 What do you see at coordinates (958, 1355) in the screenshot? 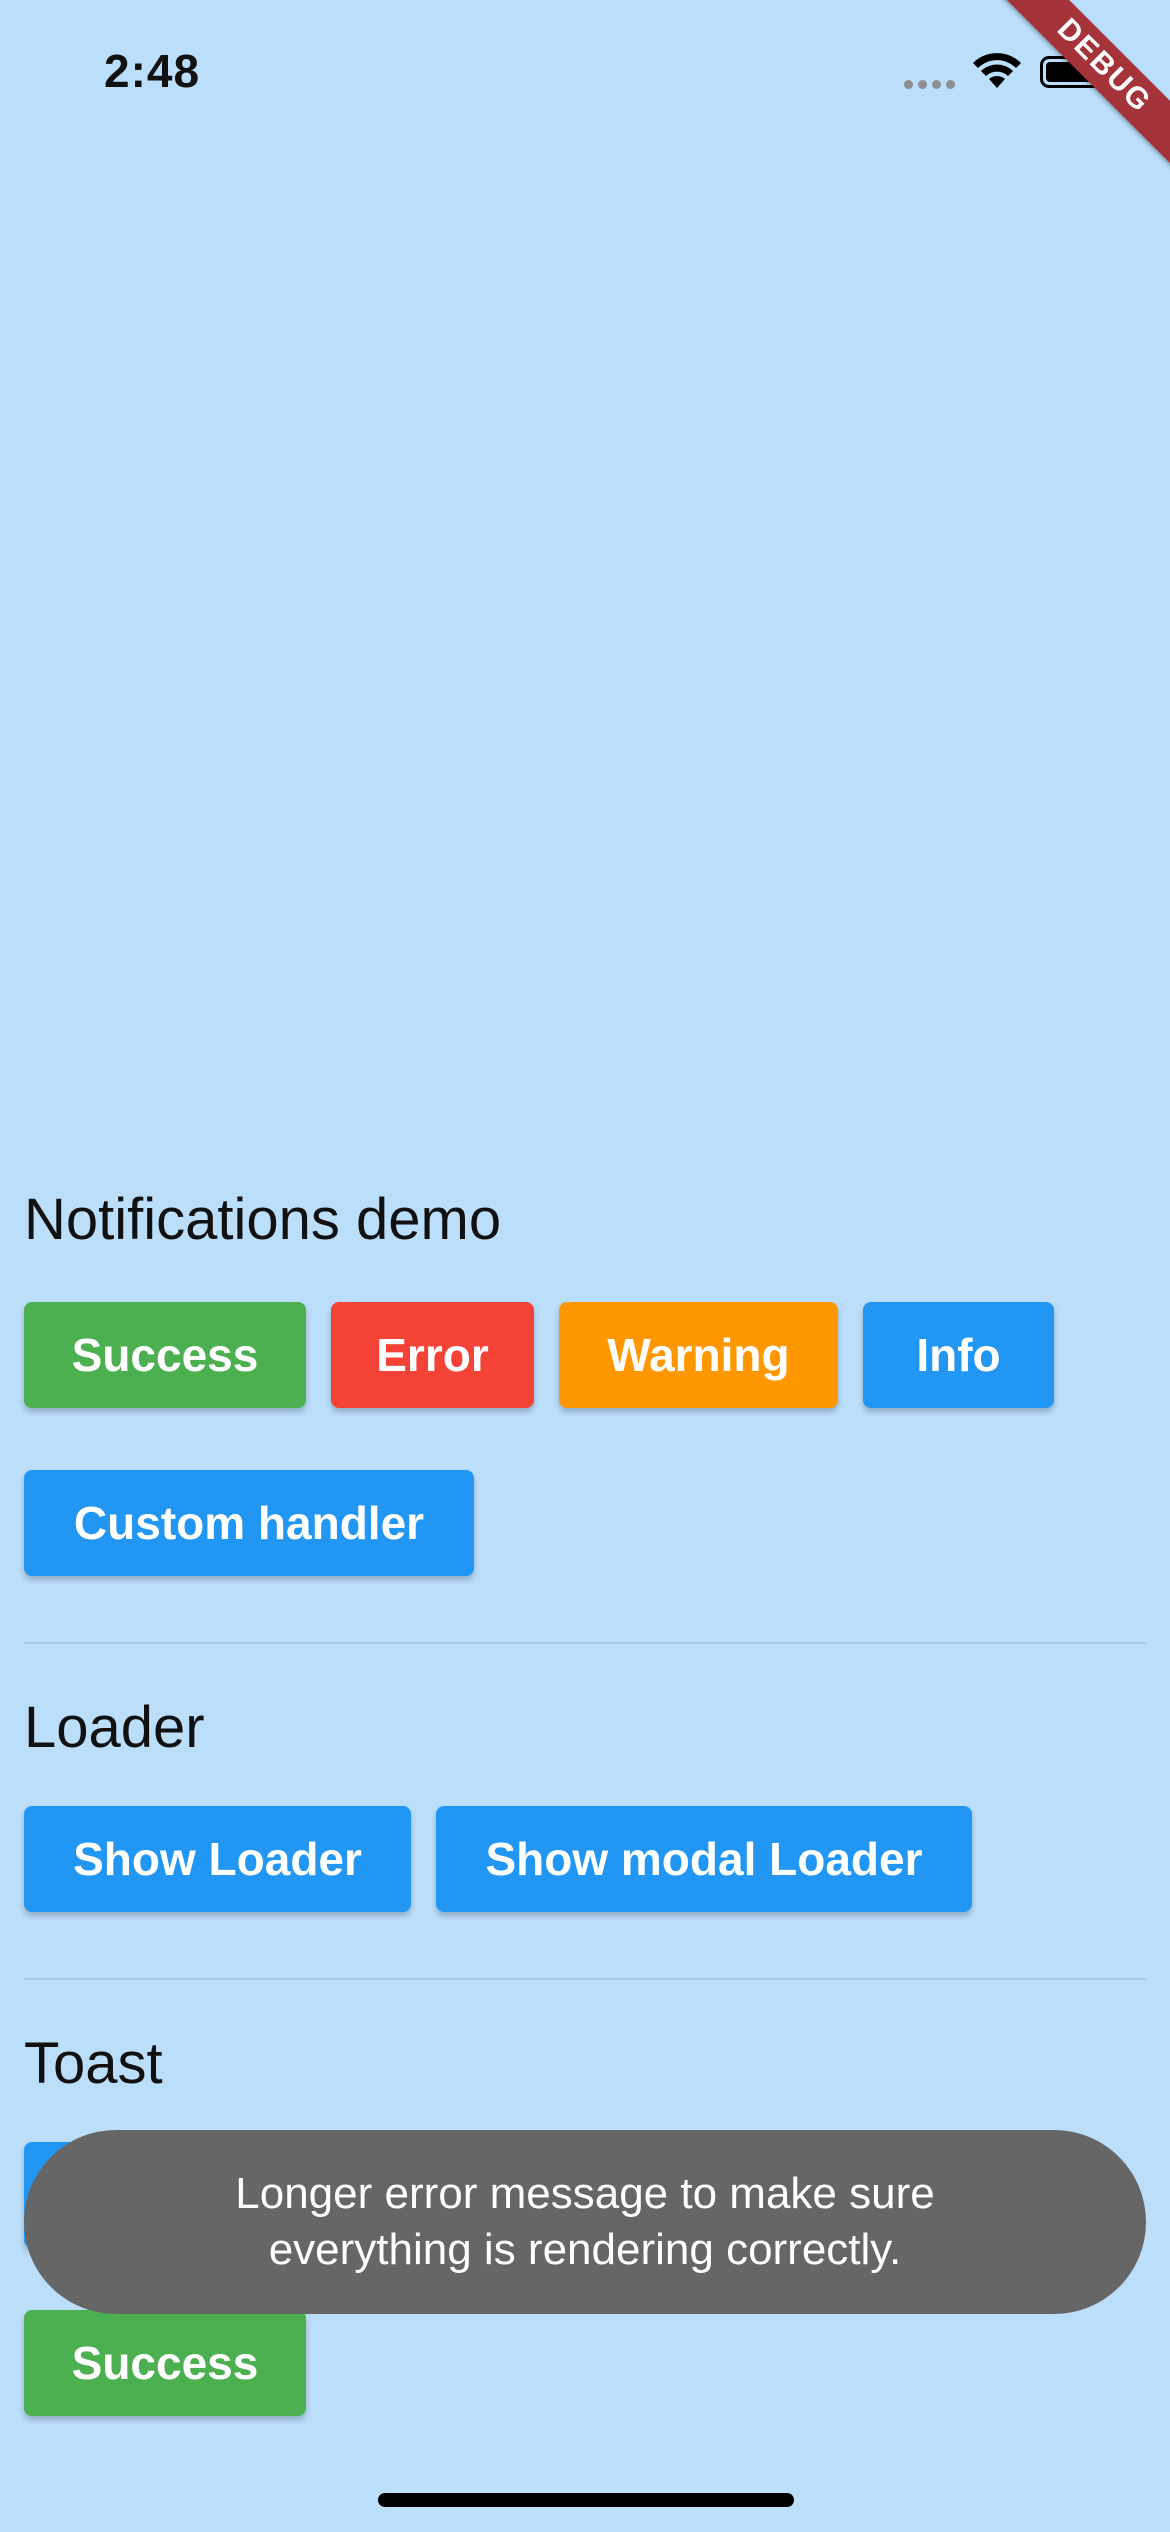
I see `notification-info-button: Info` at bounding box center [958, 1355].